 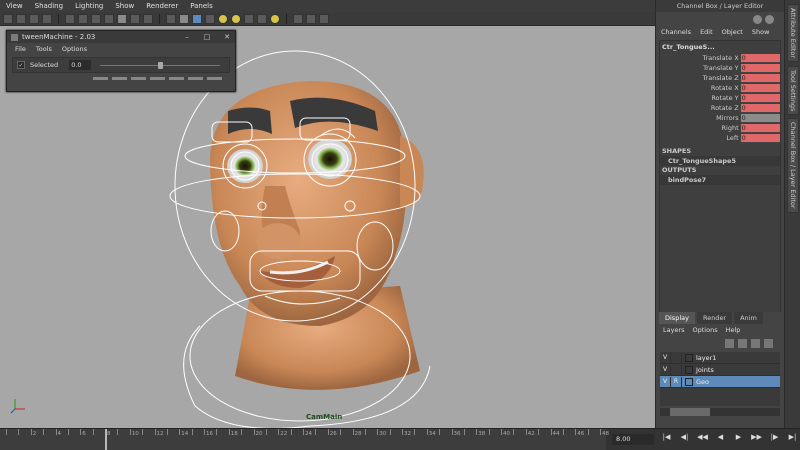 What do you see at coordinates (720, 358) in the screenshot?
I see `layer-row: V layer1` at bounding box center [720, 358].